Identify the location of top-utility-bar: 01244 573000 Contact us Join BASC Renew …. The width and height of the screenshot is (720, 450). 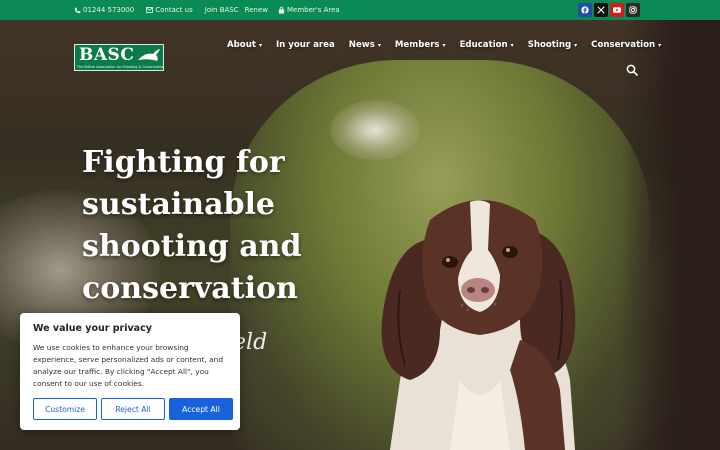
(360, 10).